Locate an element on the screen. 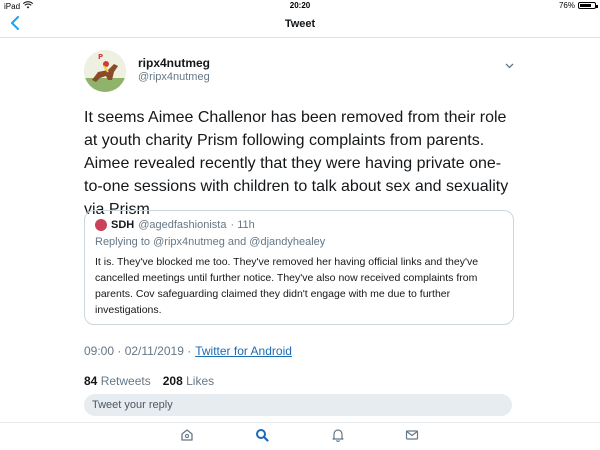 This screenshot has width=600, height=450. likes-count: 208 is located at coordinates (172, 381).